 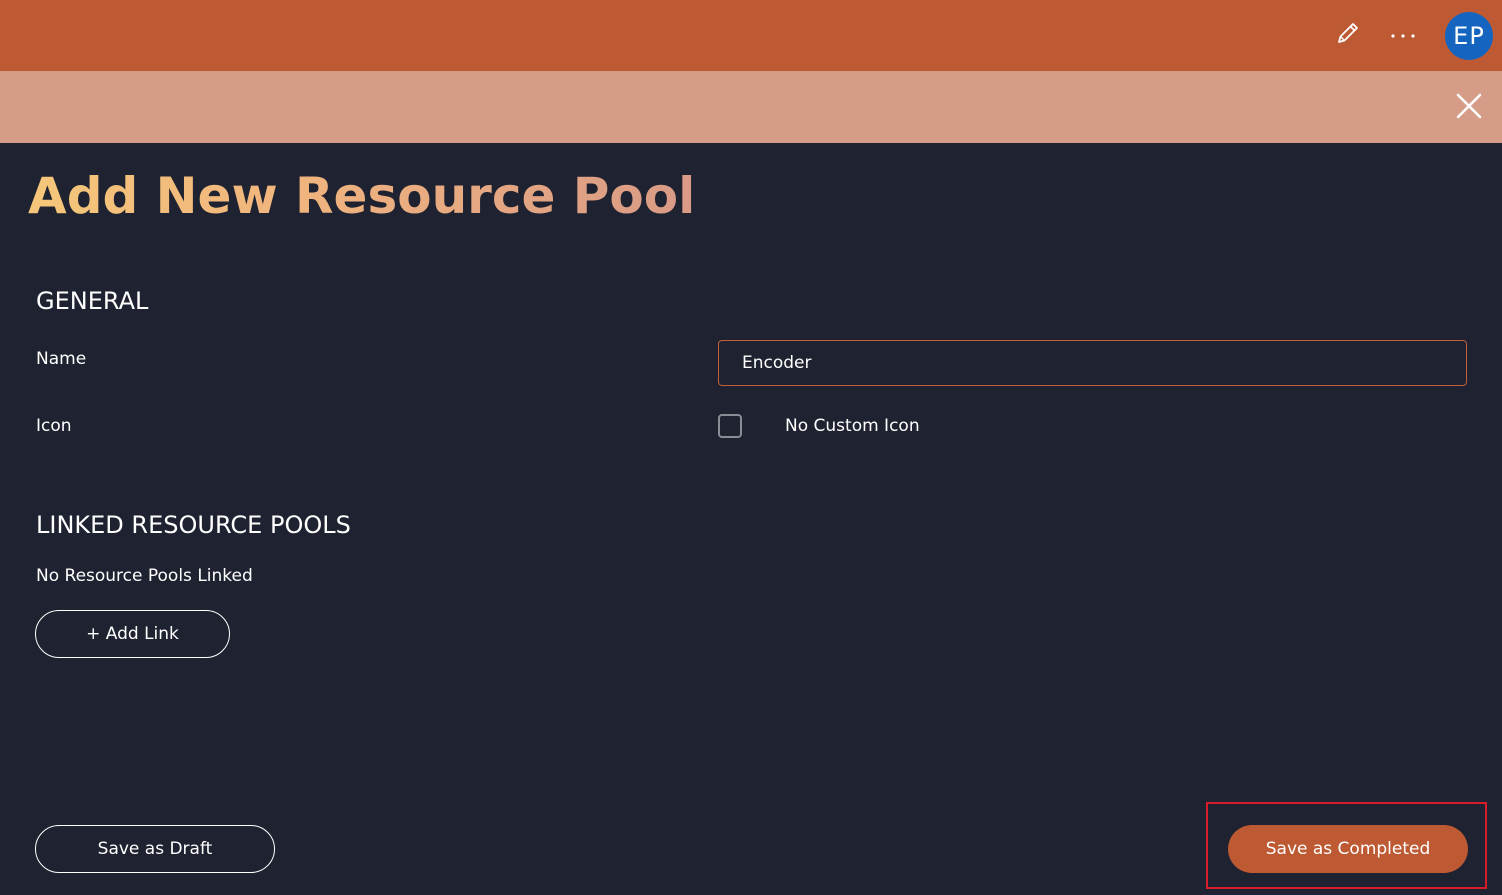 I want to click on save-as-draft-label: Save as Draft, so click(x=155, y=849).